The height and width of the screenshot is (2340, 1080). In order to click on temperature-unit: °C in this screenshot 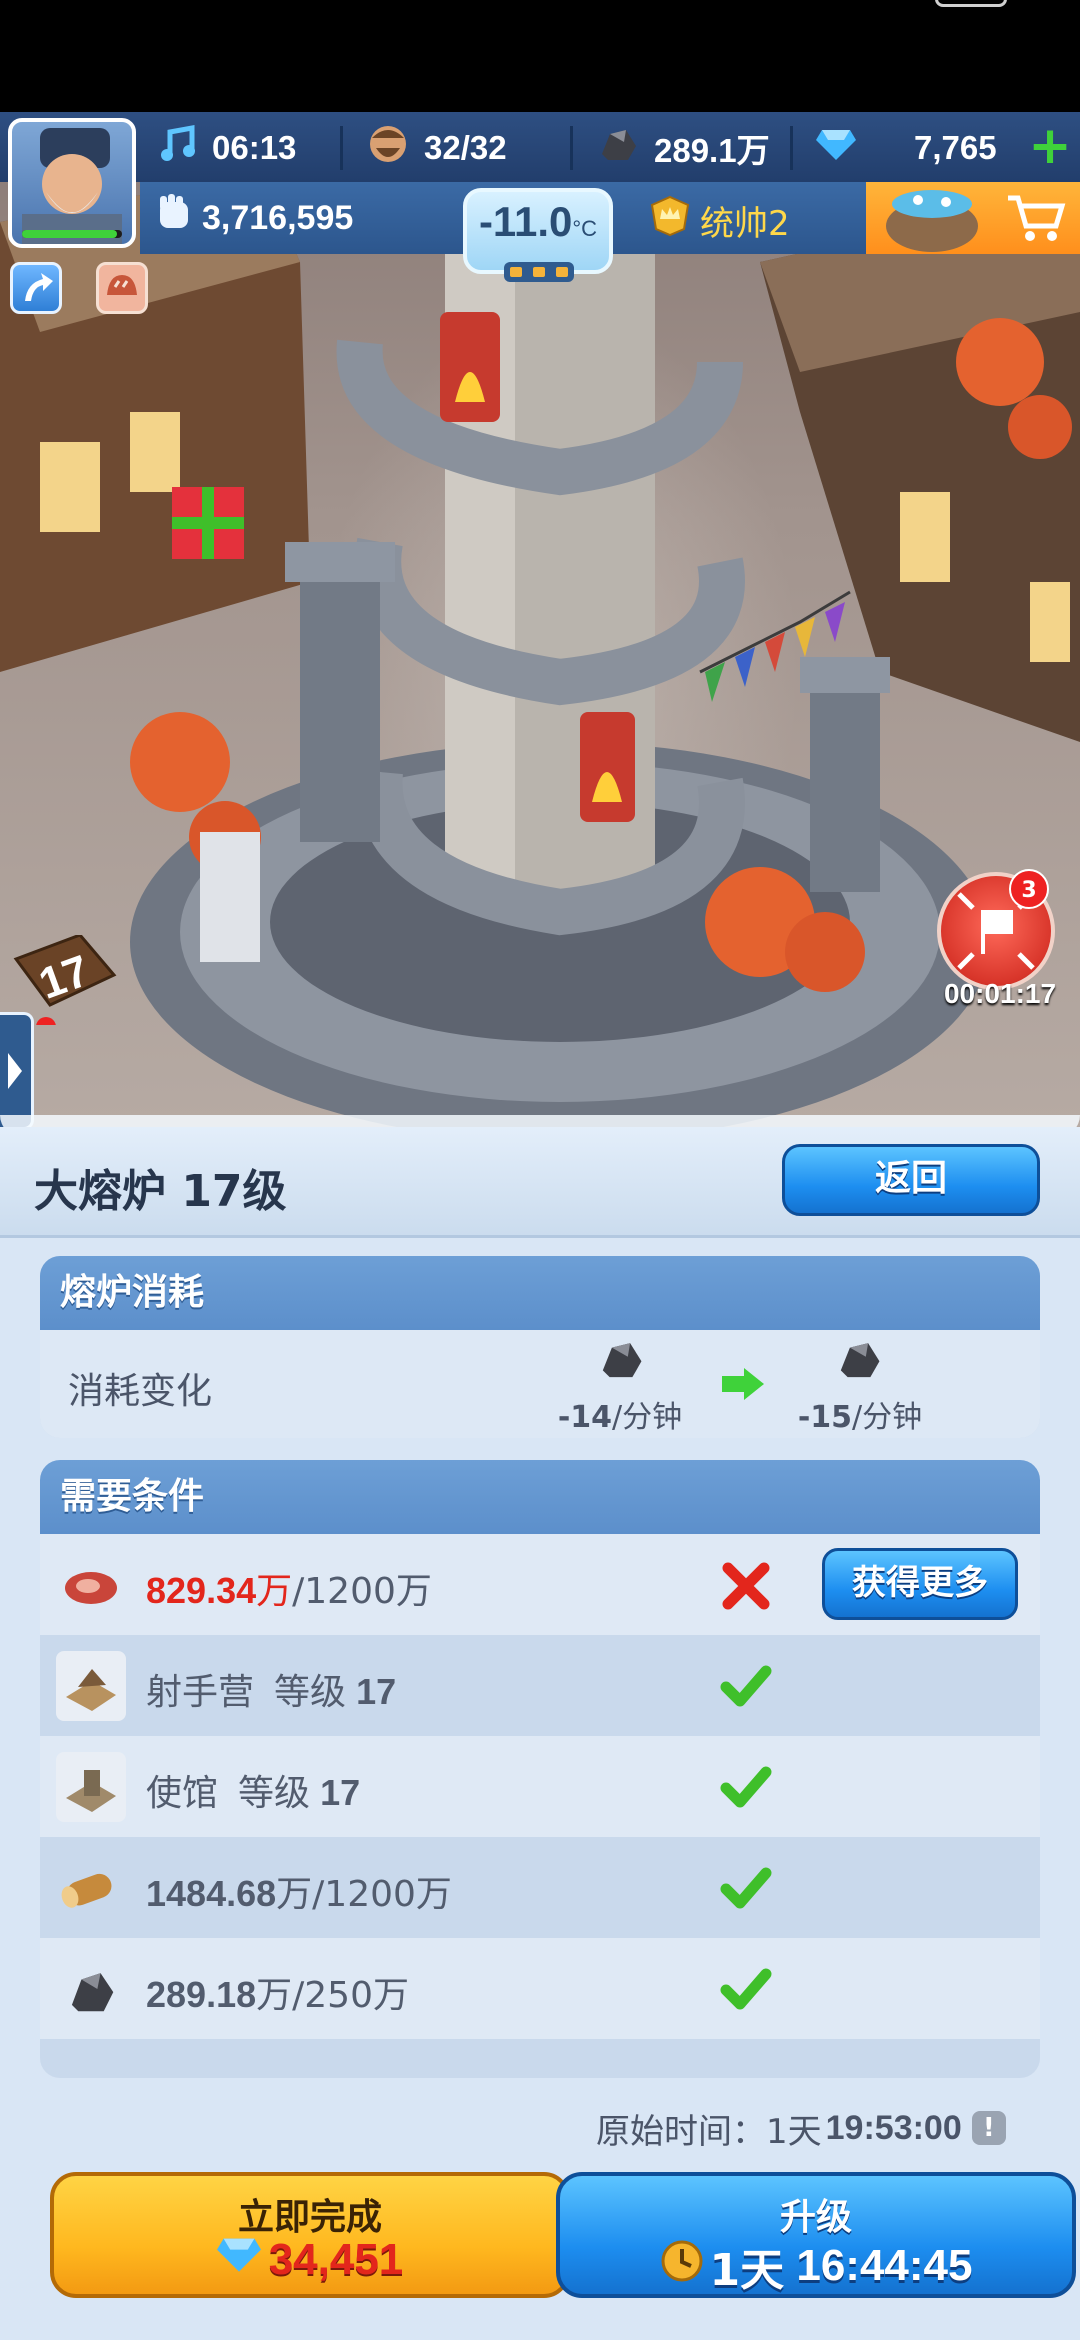, I will do `click(585, 228)`.